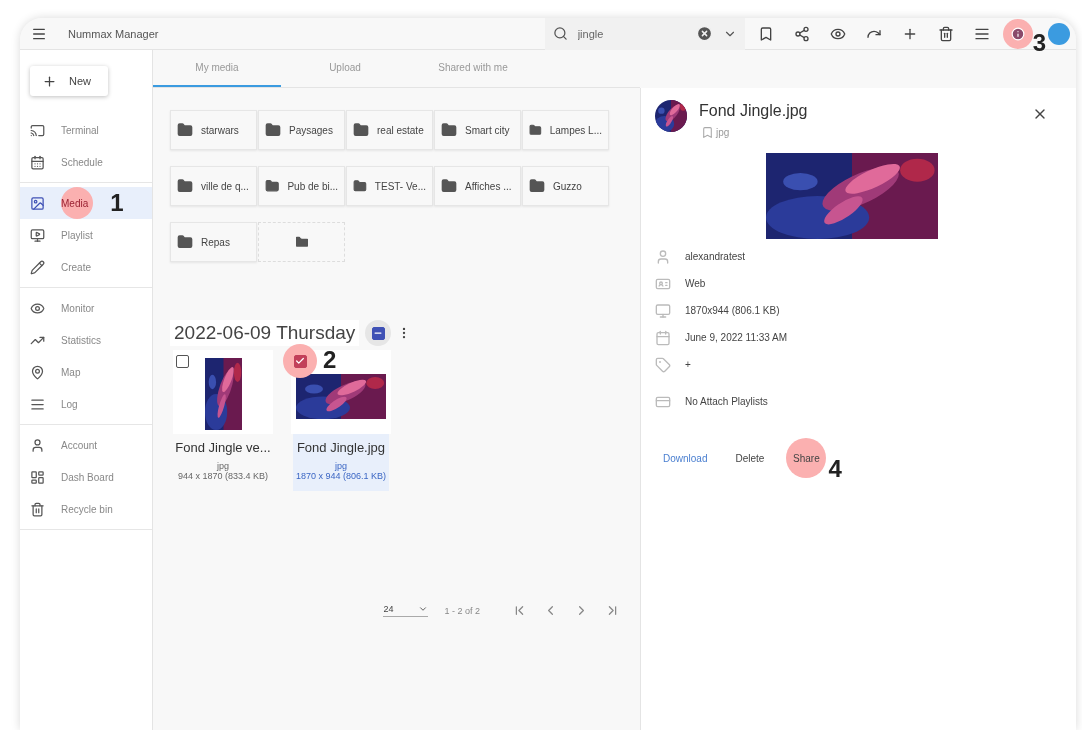 This screenshot has height=730, width=1082. What do you see at coordinates (37, 509) in the screenshot?
I see `trash-icon` at bounding box center [37, 509].